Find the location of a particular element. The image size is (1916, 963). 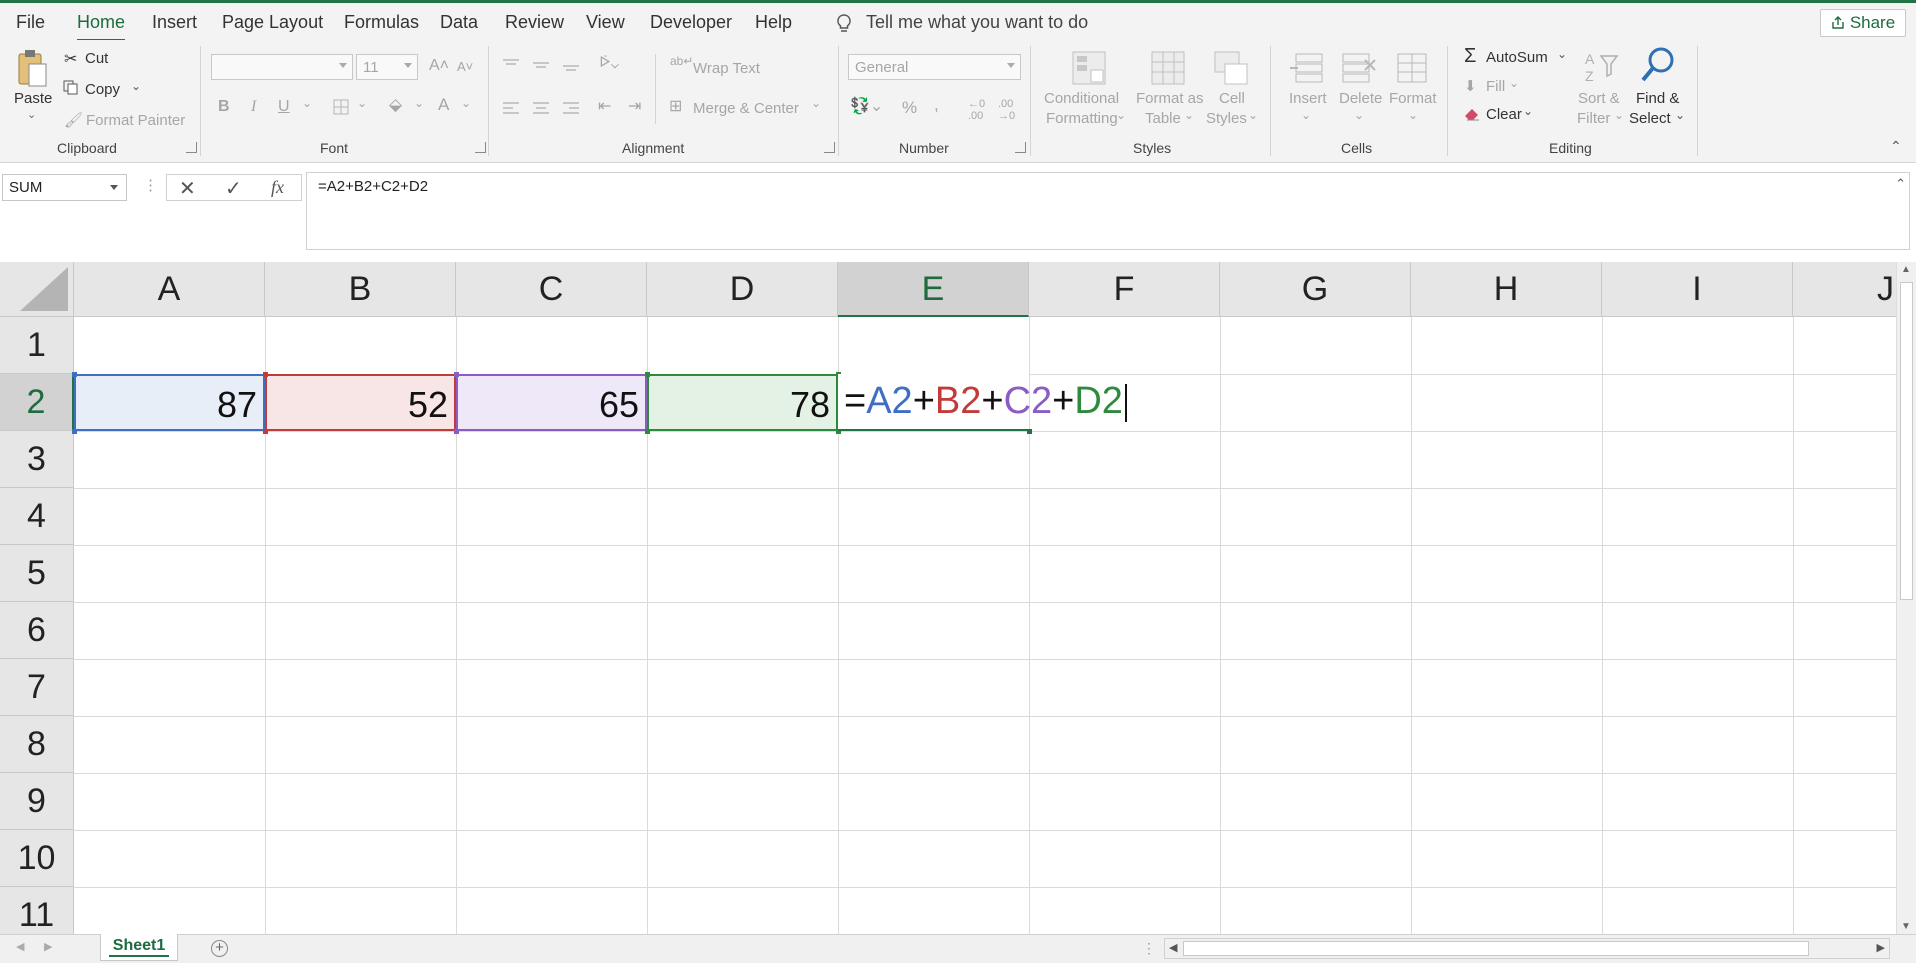

row-header-2: 2 is located at coordinates (37, 402).